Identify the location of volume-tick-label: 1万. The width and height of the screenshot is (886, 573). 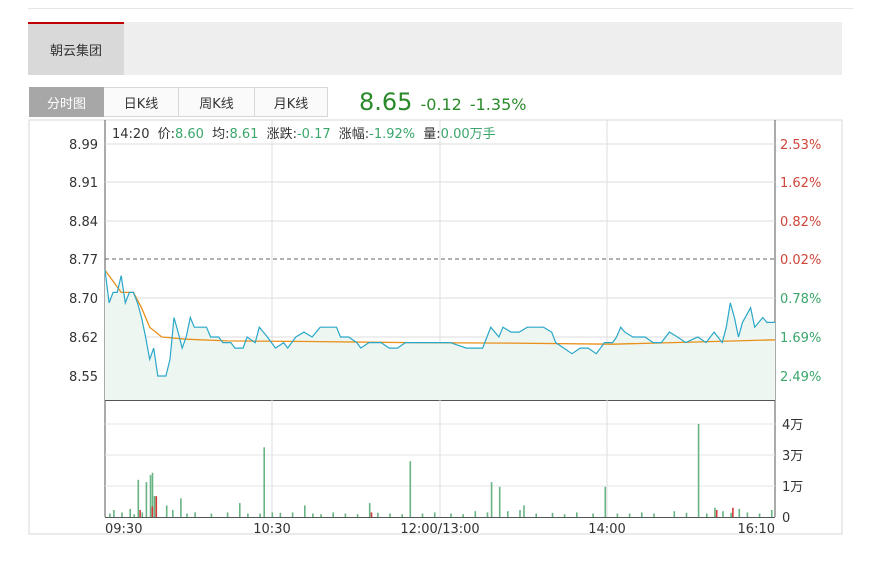
(792, 487).